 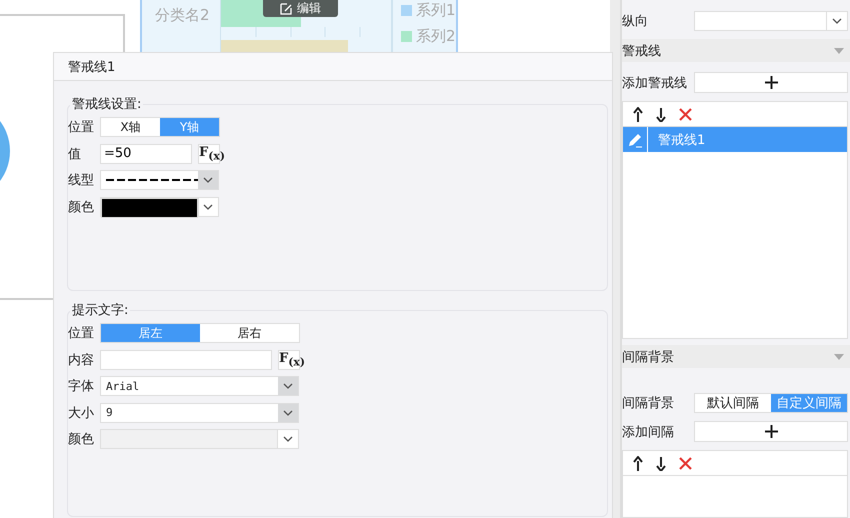 What do you see at coordinates (75, 154) in the screenshot?
I see `field-label: 值` at bounding box center [75, 154].